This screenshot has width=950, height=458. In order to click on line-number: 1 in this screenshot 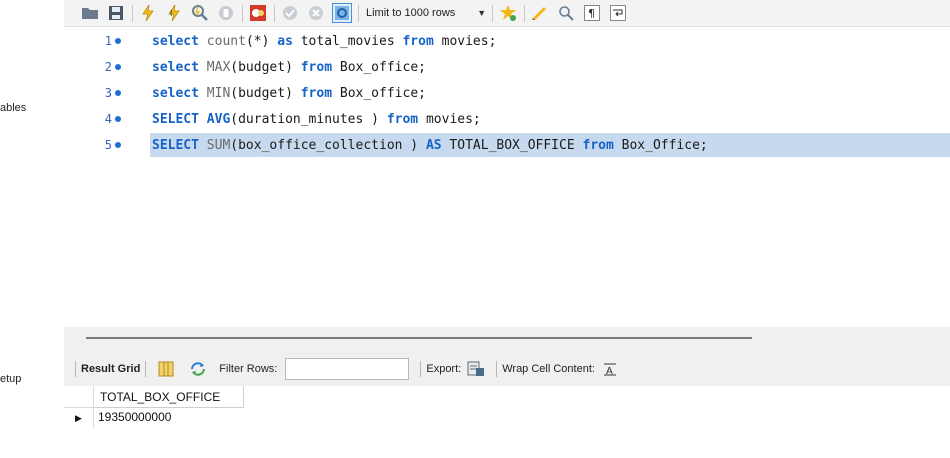, I will do `click(108, 41)`.